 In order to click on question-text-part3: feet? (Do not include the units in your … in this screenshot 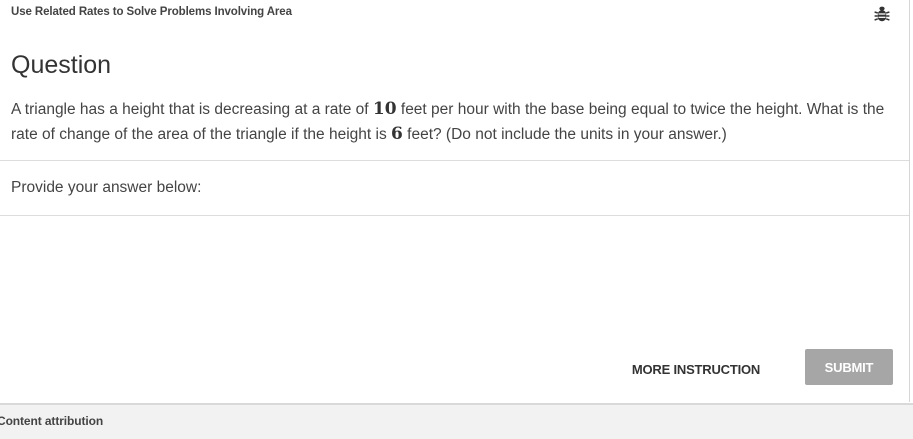, I will do `click(564, 134)`.